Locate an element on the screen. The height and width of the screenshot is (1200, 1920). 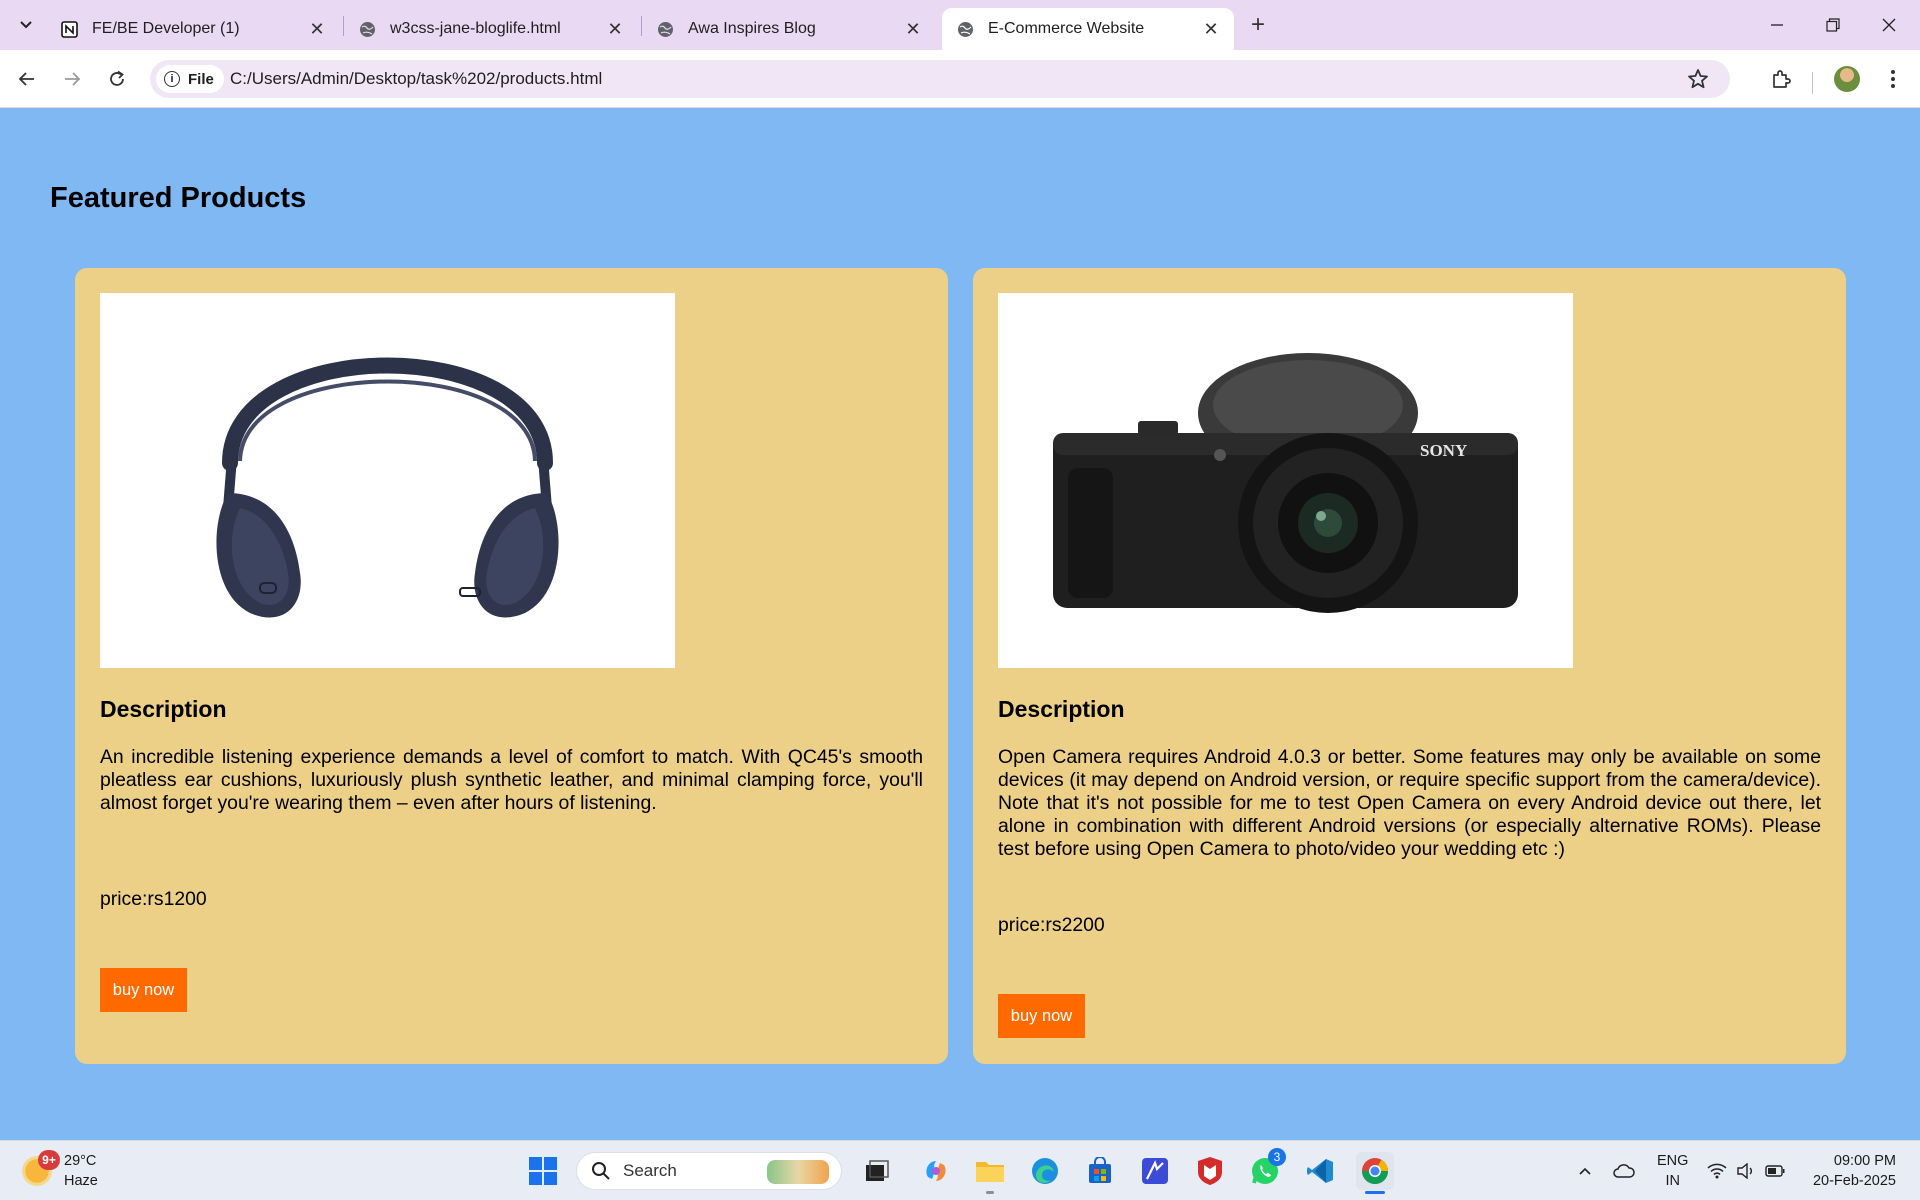
task-view-button is located at coordinates (877, 1171).